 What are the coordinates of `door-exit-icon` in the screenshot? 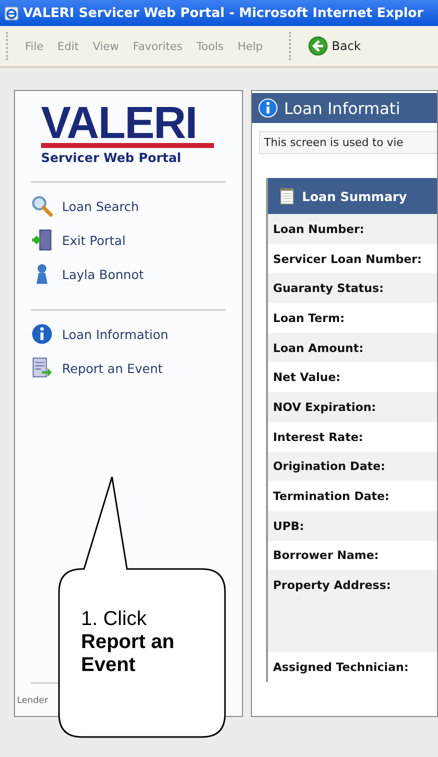 It's located at (42, 240).